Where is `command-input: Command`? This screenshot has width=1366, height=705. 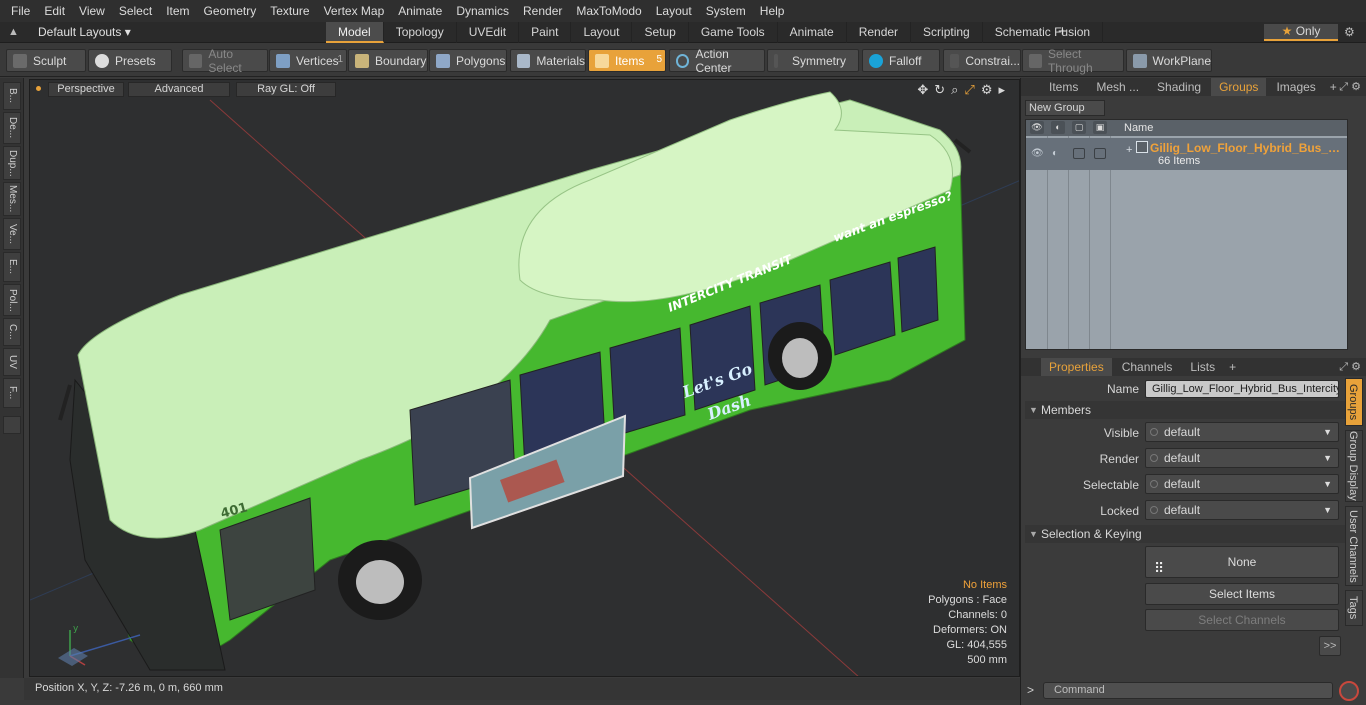 command-input: Command is located at coordinates (1188, 690).